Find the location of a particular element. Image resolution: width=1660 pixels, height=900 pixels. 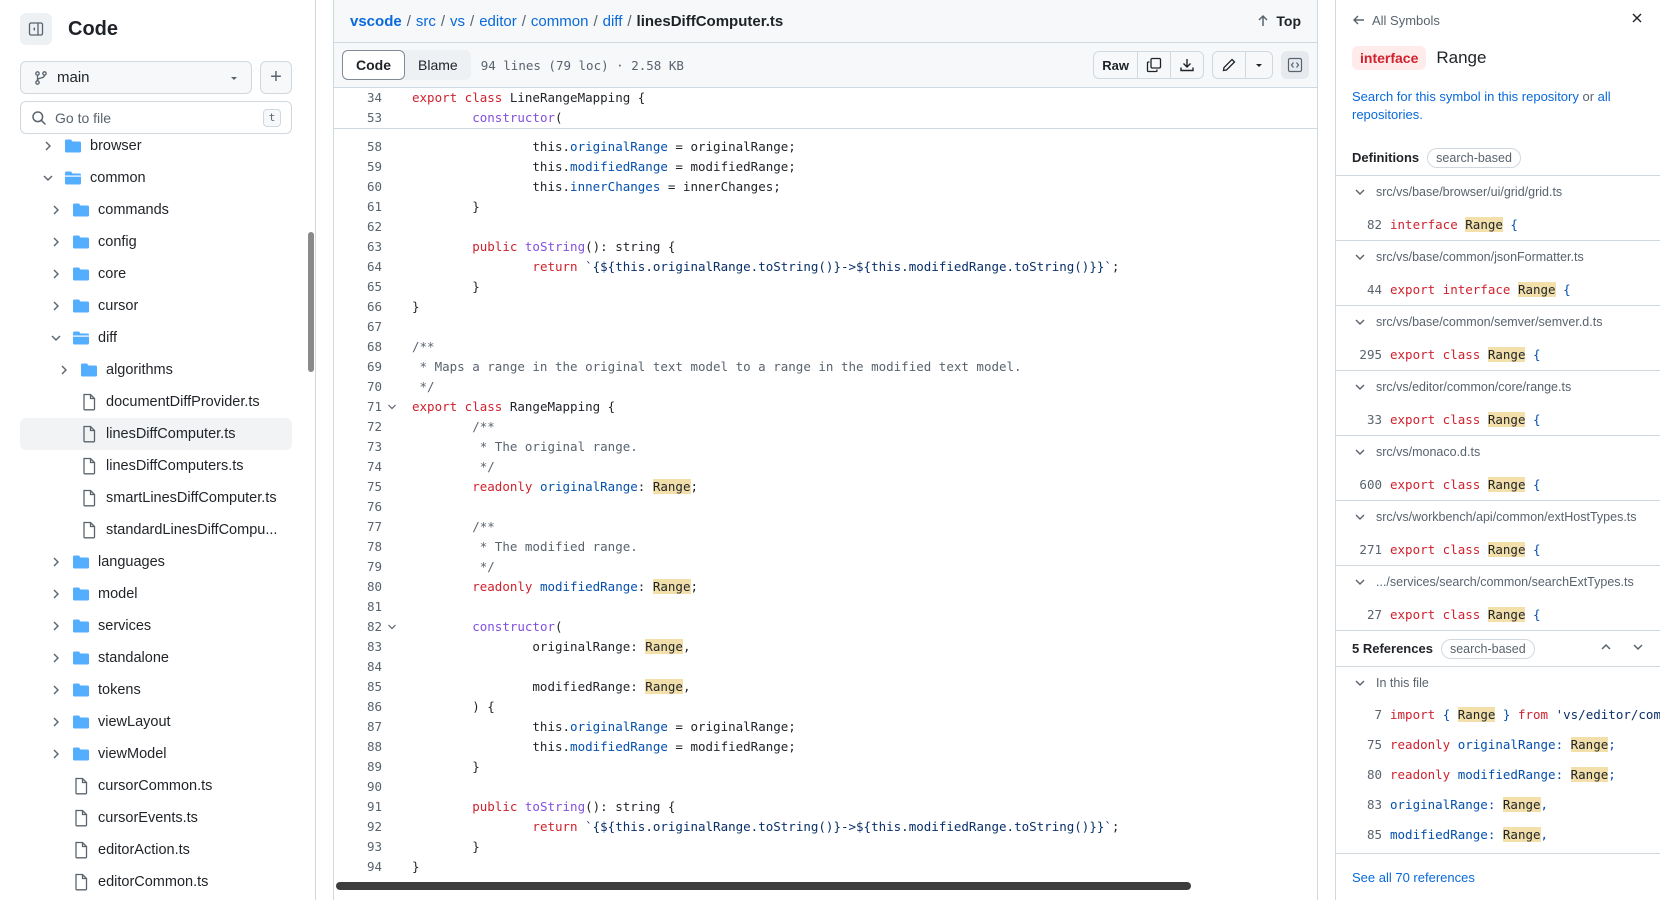

tree-folder: standalone is located at coordinates (156, 658).